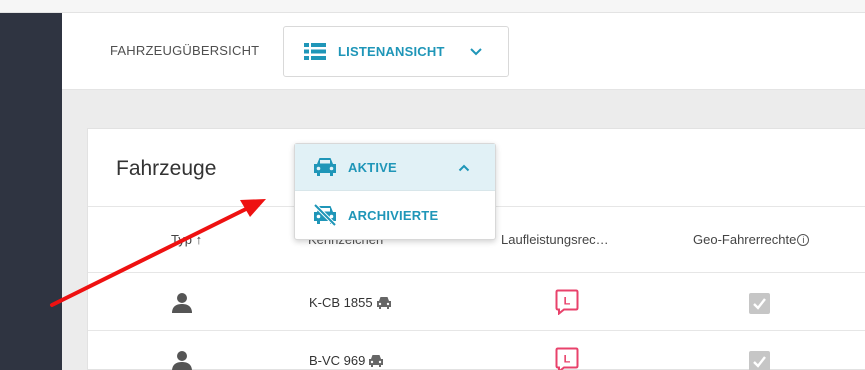  I want to click on browser-top-strip, so click(432, 6).